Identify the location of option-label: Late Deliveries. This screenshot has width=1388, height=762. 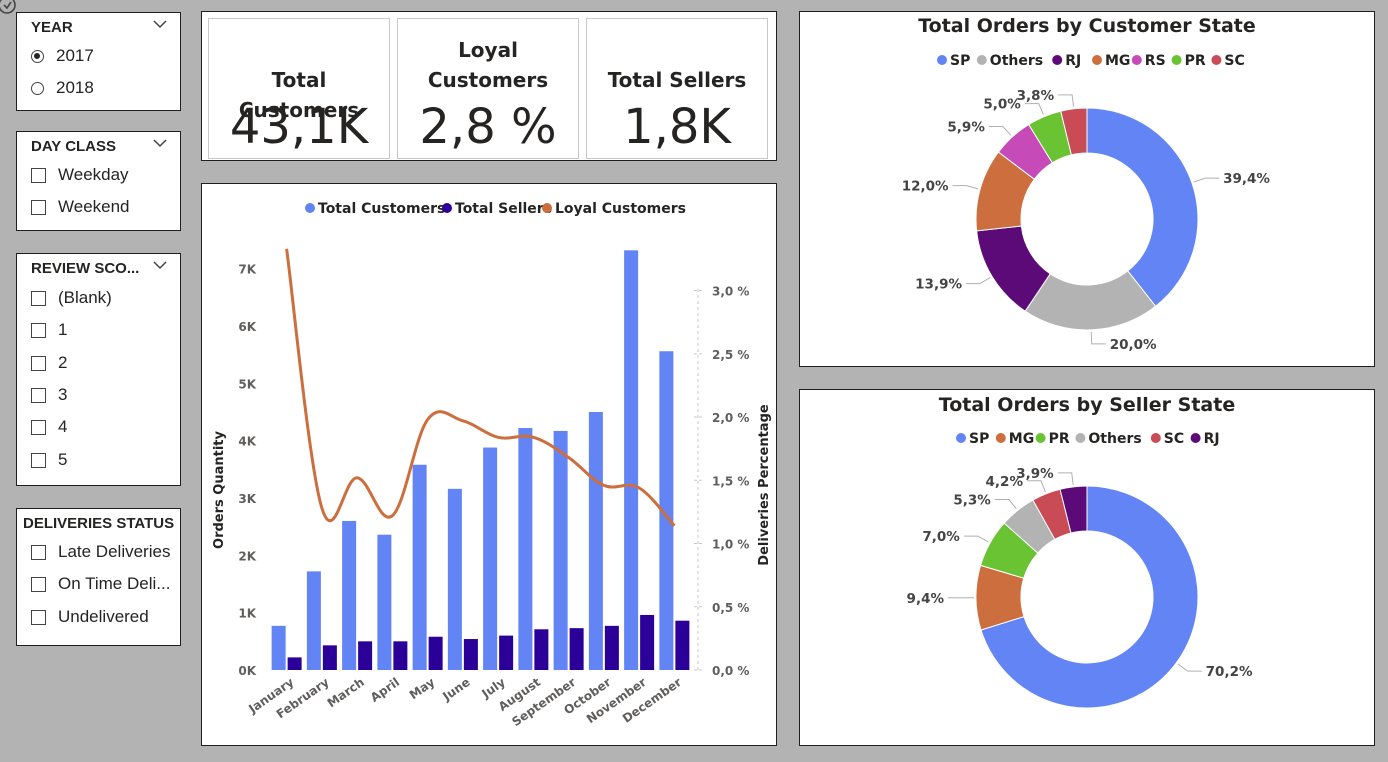
(114, 551).